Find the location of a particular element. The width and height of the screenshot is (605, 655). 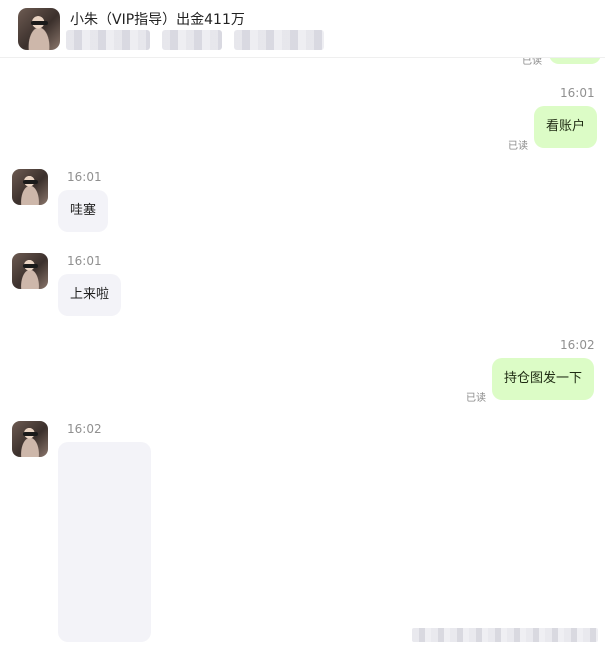

blurred-watermark is located at coordinates (505, 635).